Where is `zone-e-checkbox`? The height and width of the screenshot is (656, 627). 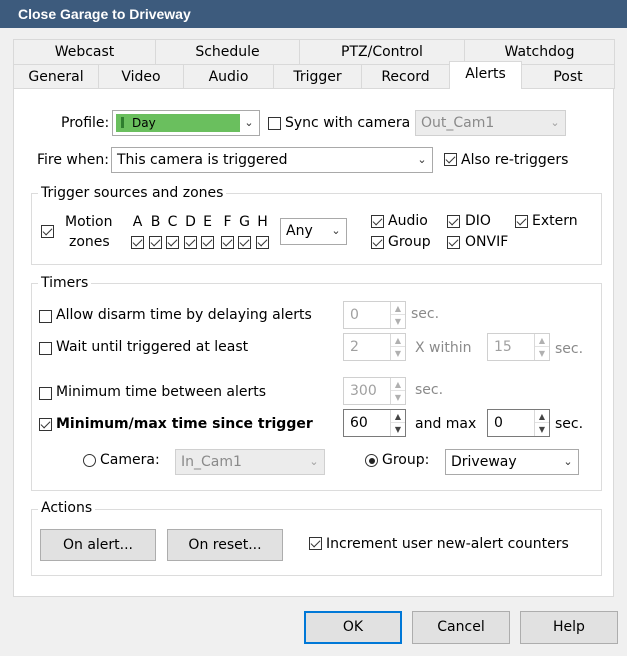
zone-e-checkbox is located at coordinates (207, 242).